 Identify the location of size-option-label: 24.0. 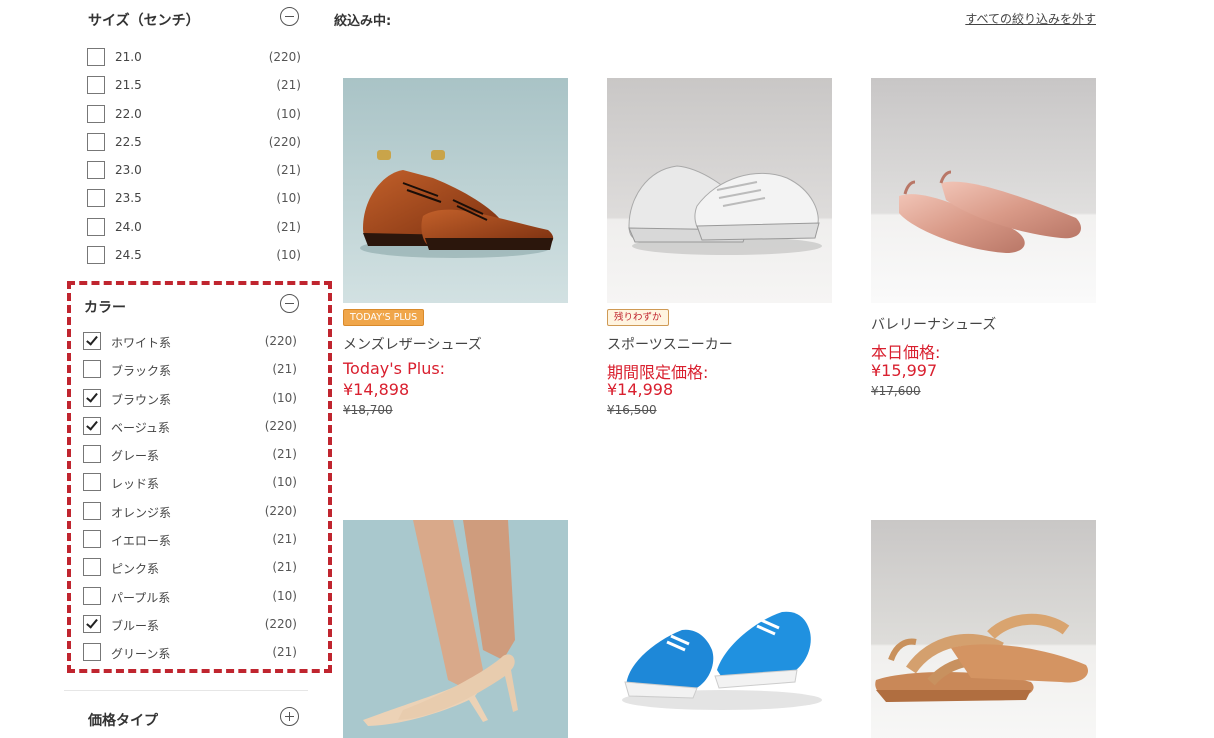
(128, 226).